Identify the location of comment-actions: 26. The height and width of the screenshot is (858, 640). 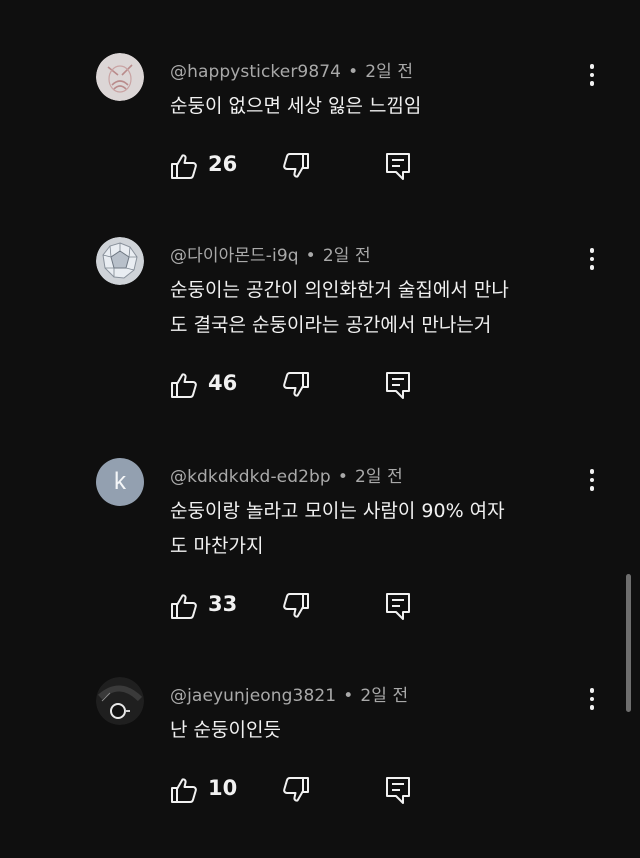
(298, 166).